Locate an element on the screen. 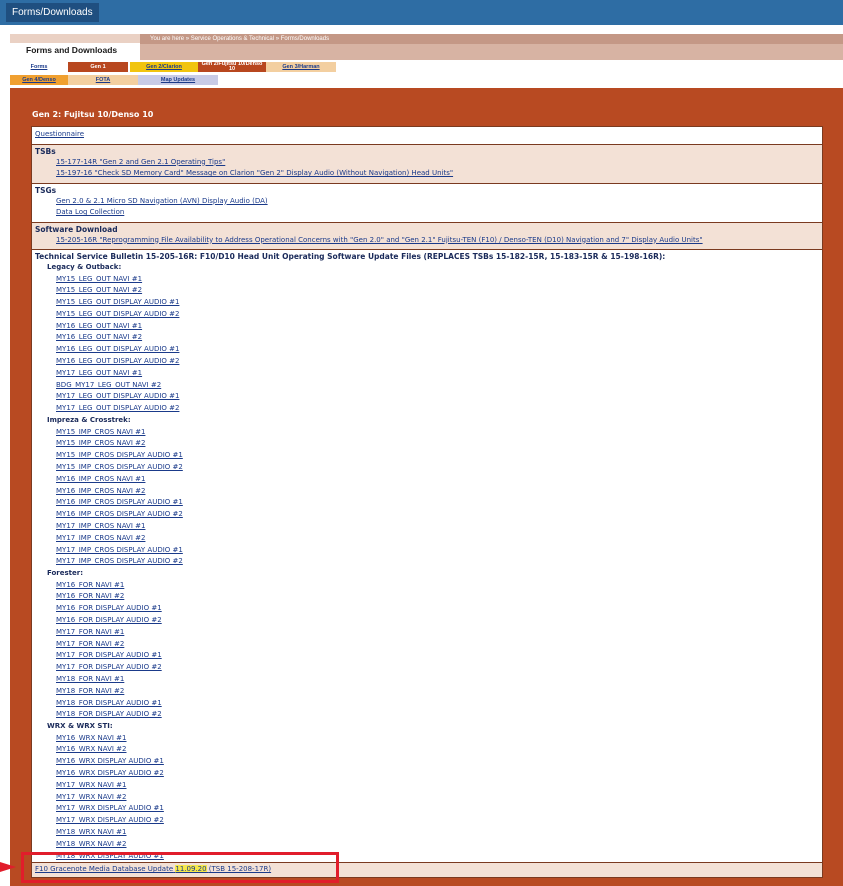 This screenshot has height=886, width=843. update-file-link: MY17_FOR NAVI #1 is located at coordinates (427, 633).